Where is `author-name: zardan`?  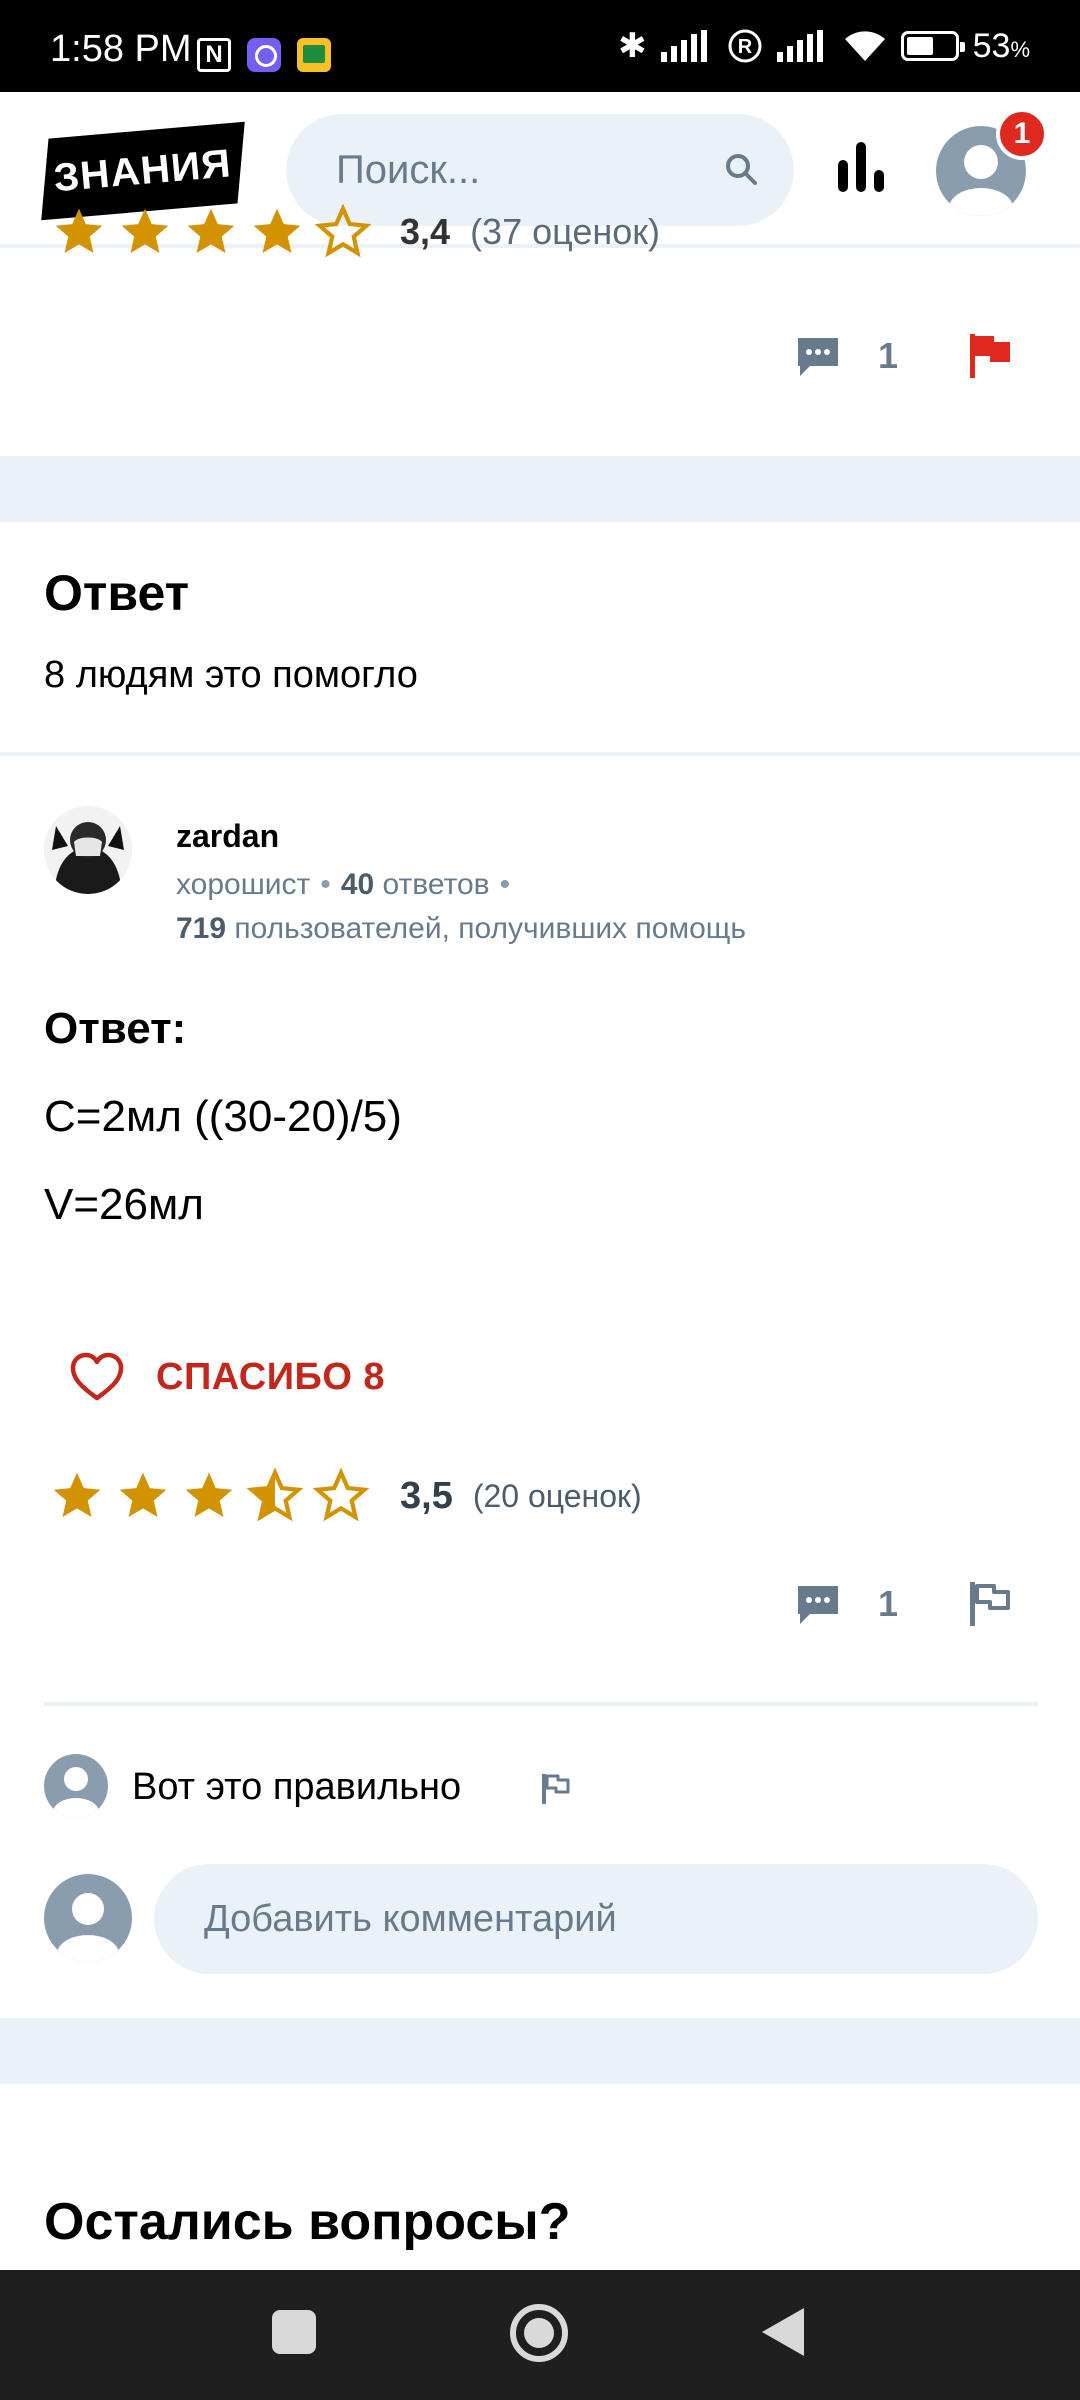 author-name: zardan is located at coordinates (227, 836).